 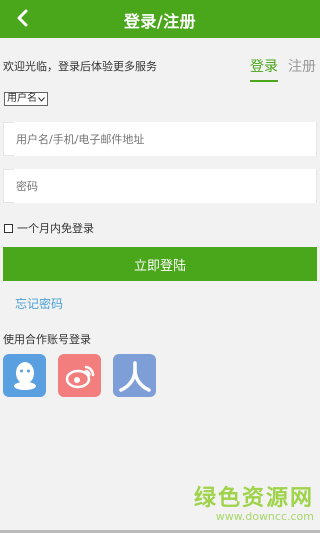 I want to click on tab-register: 注册, so click(x=302, y=69).